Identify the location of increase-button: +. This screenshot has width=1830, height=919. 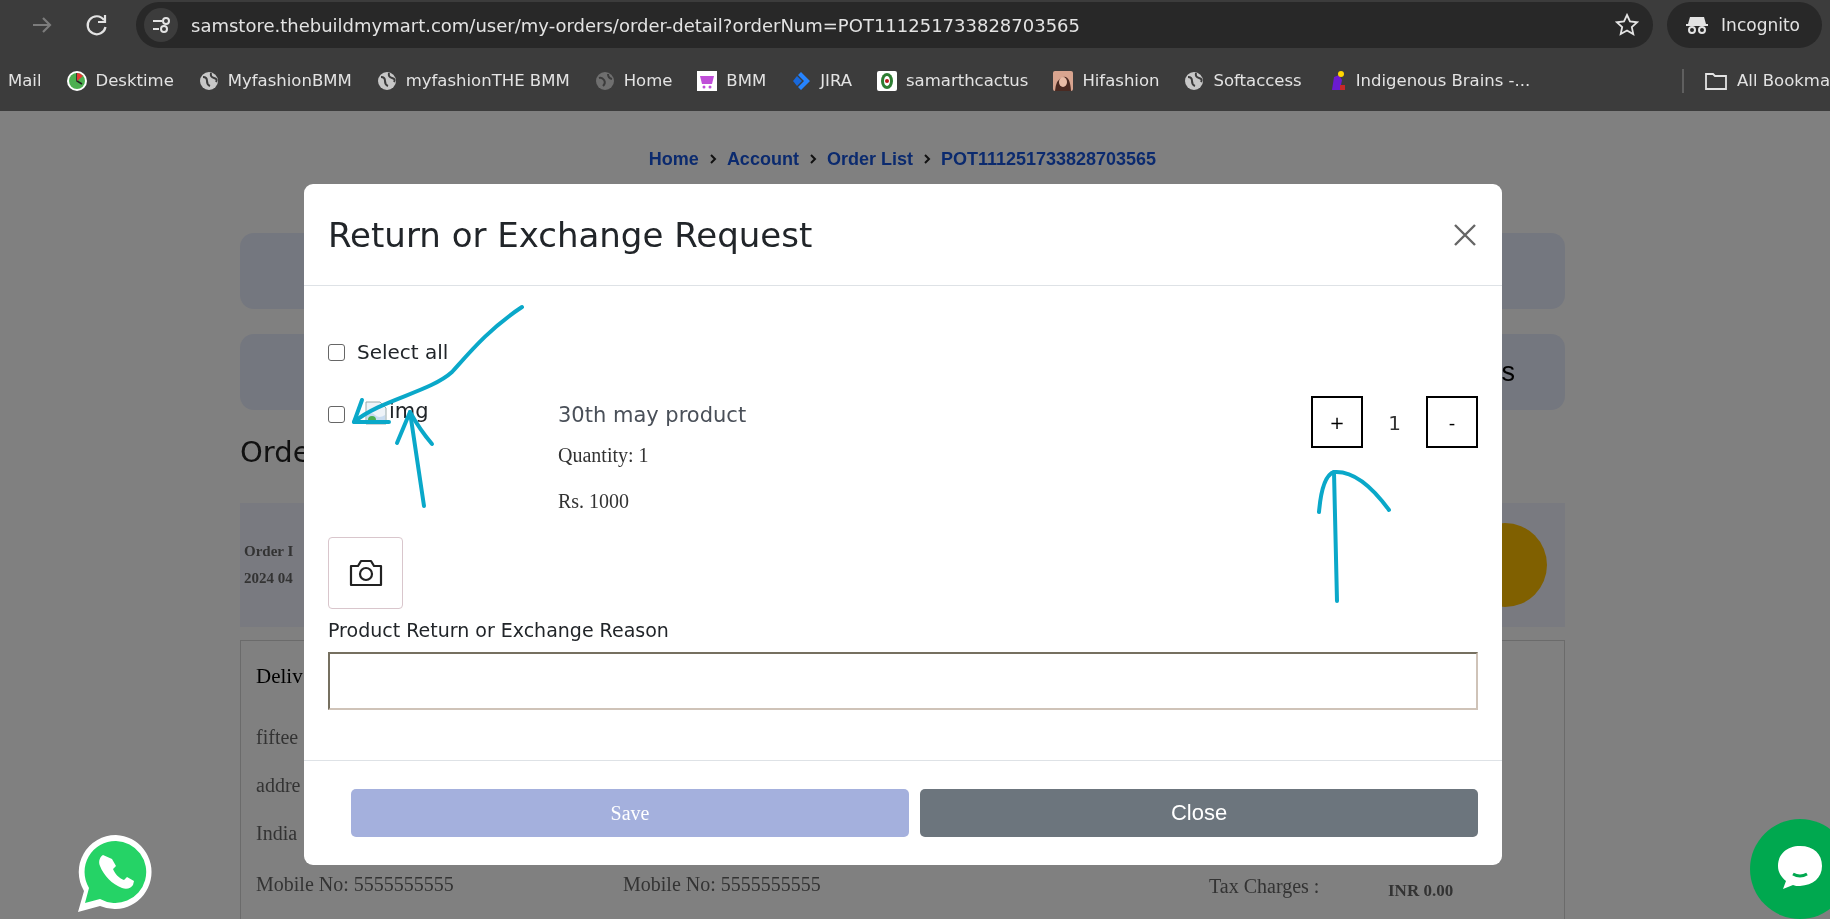
(1337, 422).